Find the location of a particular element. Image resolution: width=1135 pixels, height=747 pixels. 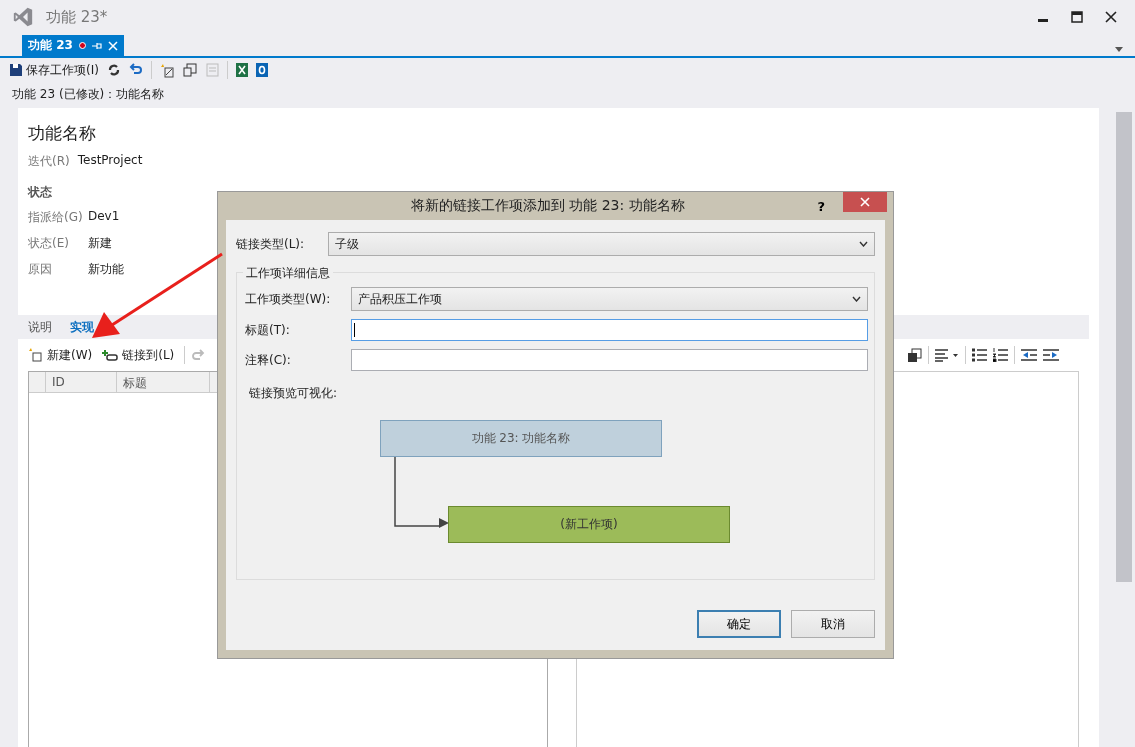

field-label: 链接类型(L): is located at coordinates (271, 244).